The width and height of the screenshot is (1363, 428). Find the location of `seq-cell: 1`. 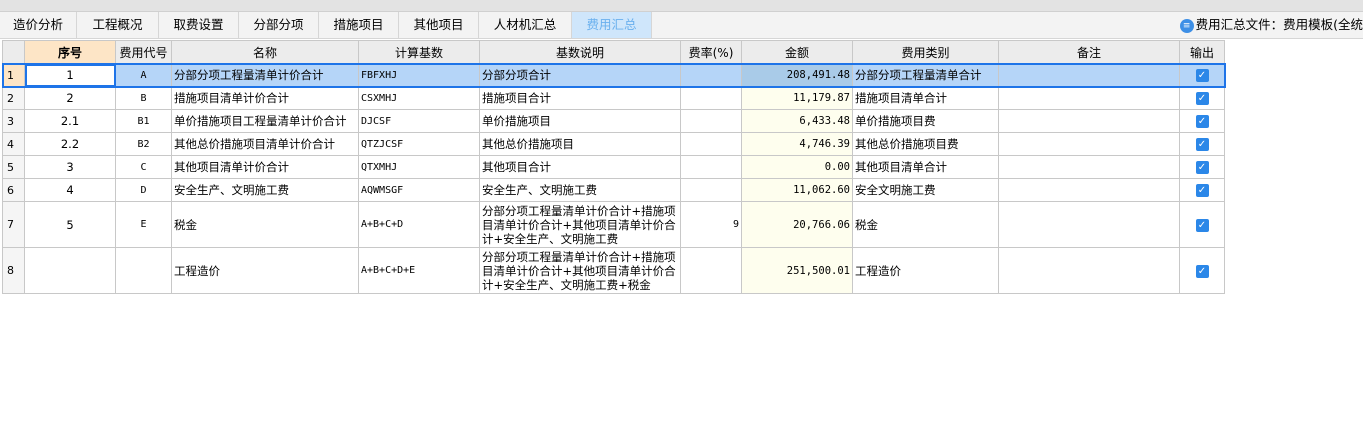

seq-cell: 1 is located at coordinates (70, 75).